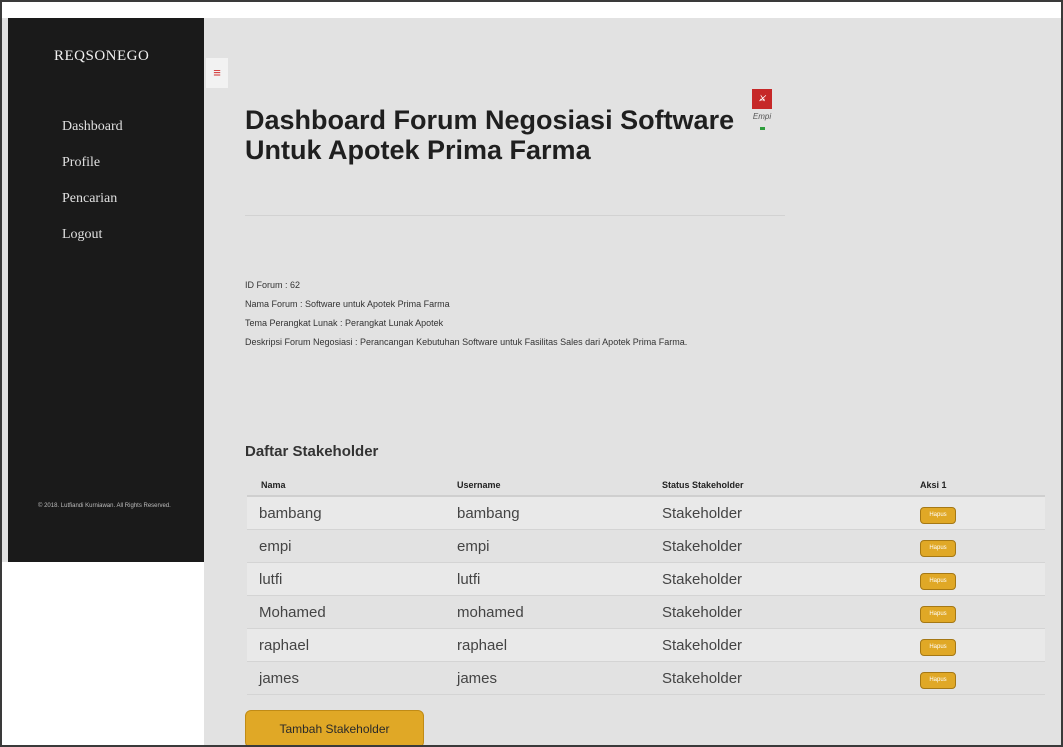 The height and width of the screenshot is (747, 1063). Describe the element at coordinates (284, 645) in the screenshot. I see `cell-nama: raphael` at that location.